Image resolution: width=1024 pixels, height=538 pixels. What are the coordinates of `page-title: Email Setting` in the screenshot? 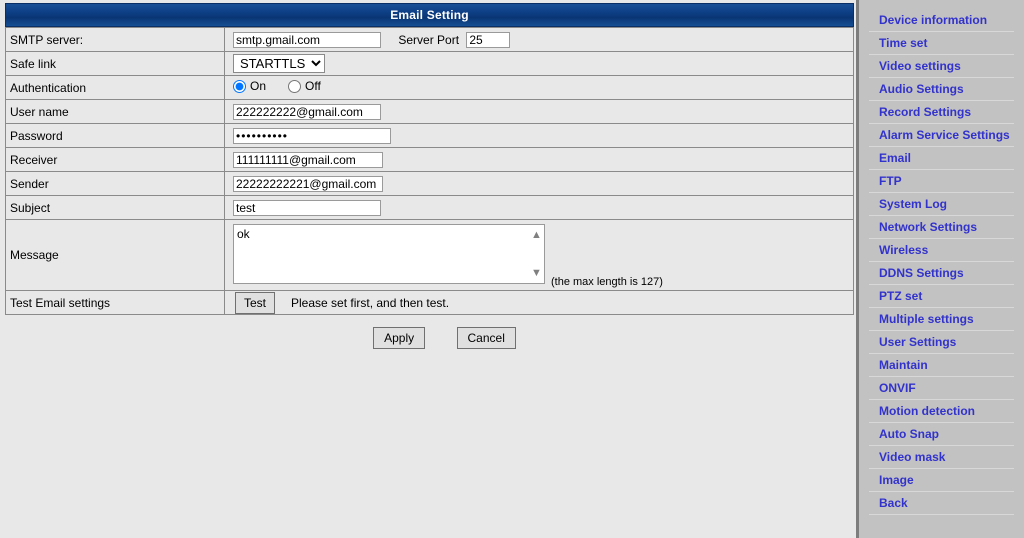 It's located at (429, 15).